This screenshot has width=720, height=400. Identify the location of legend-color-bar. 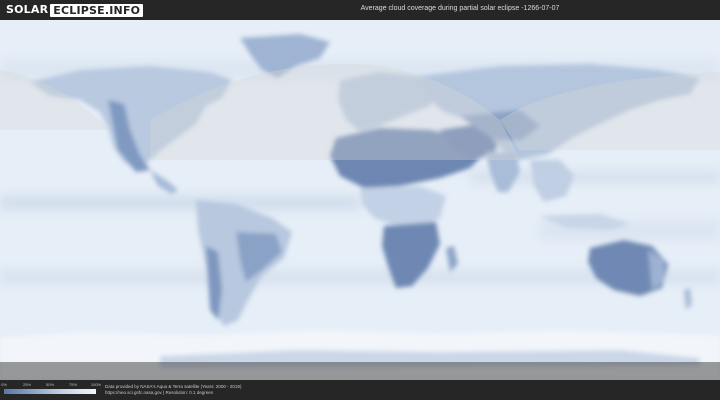
(50, 391).